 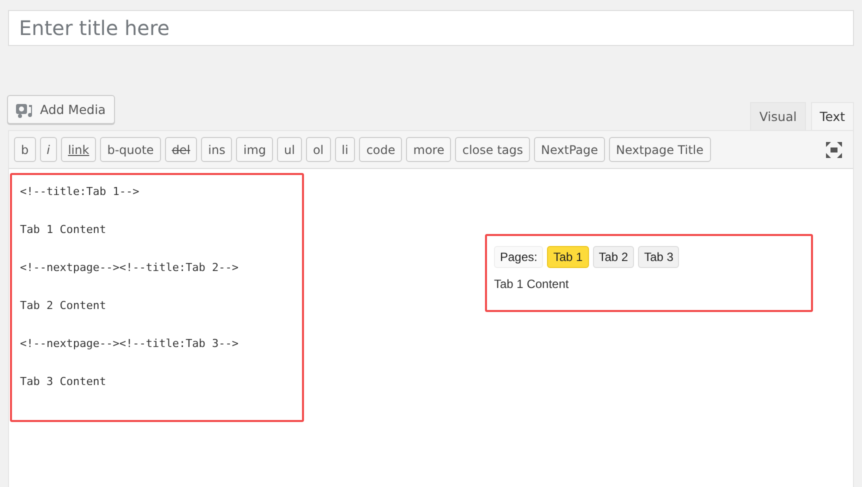 I want to click on pages-label: Pages:, so click(x=519, y=257).